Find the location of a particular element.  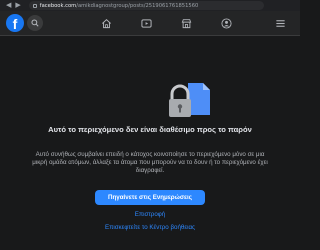

tab-groups is located at coordinates (226, 23).